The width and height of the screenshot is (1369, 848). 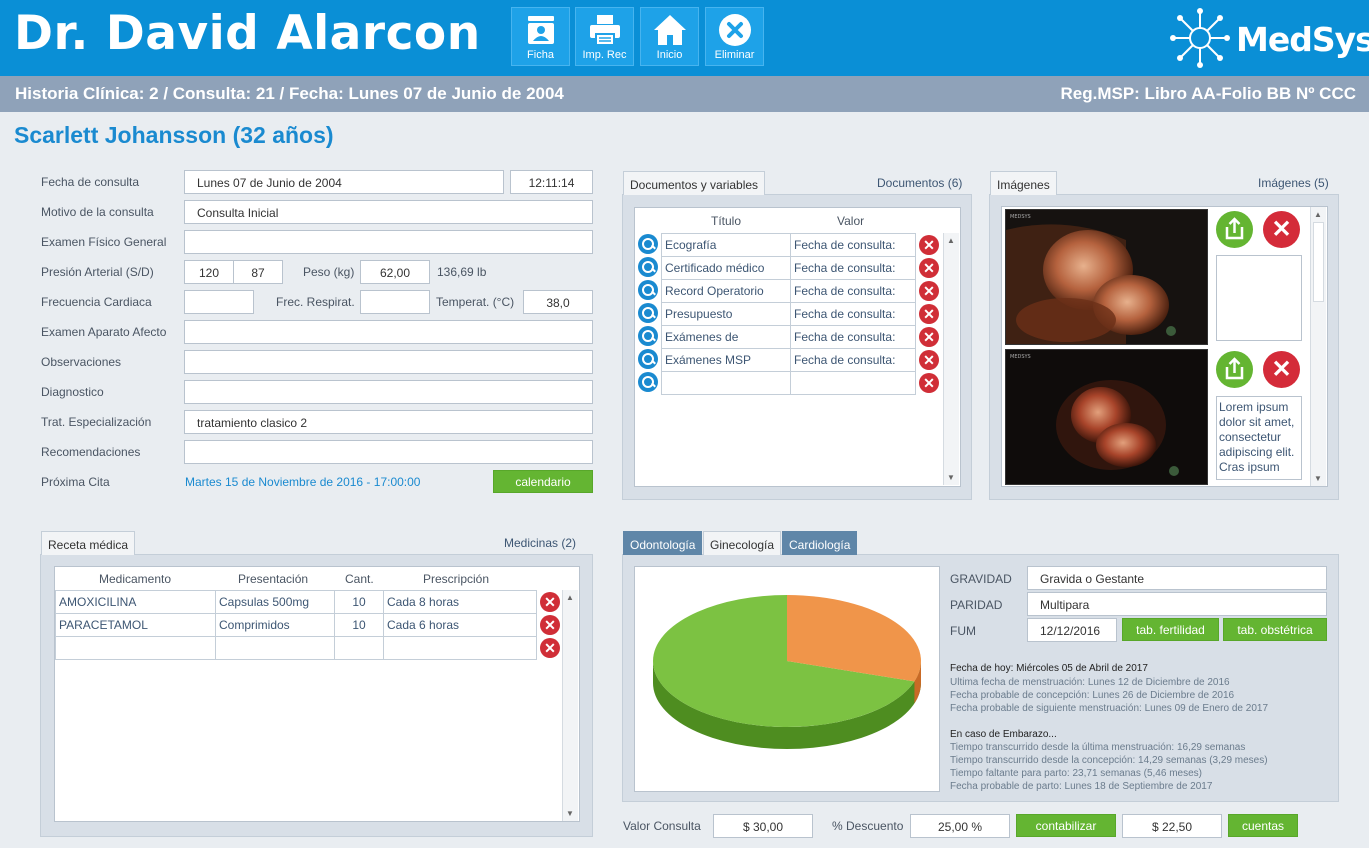 I want to click on document-title, so click(x=726, y=383).